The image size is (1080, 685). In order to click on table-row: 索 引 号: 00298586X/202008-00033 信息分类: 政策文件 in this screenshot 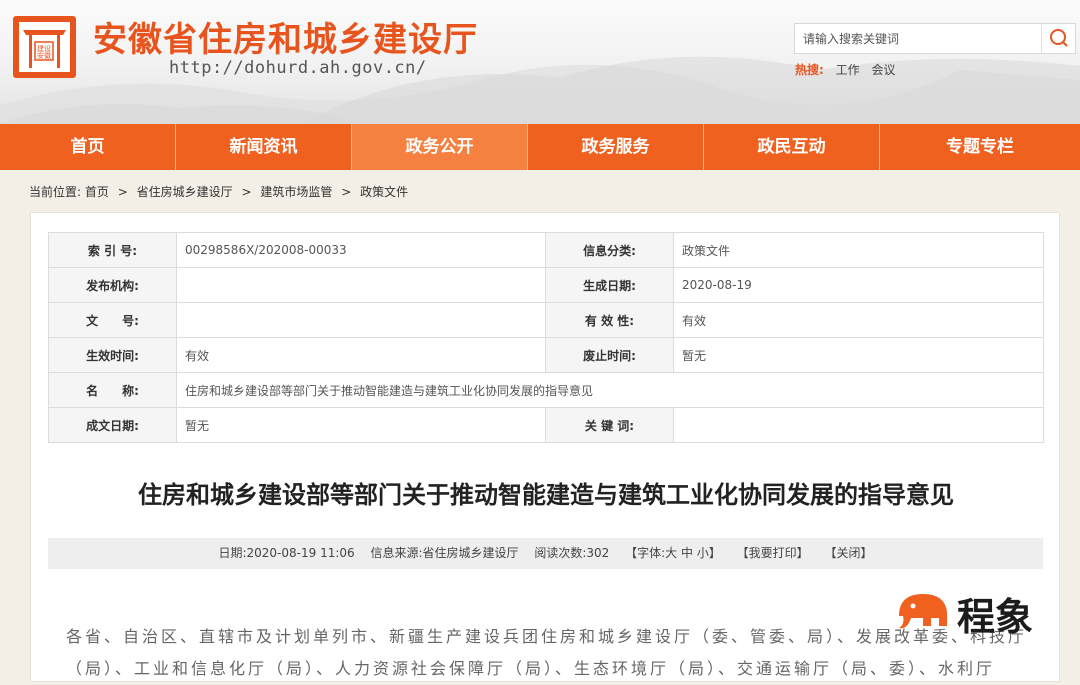, I will do `click(546, 250)`.